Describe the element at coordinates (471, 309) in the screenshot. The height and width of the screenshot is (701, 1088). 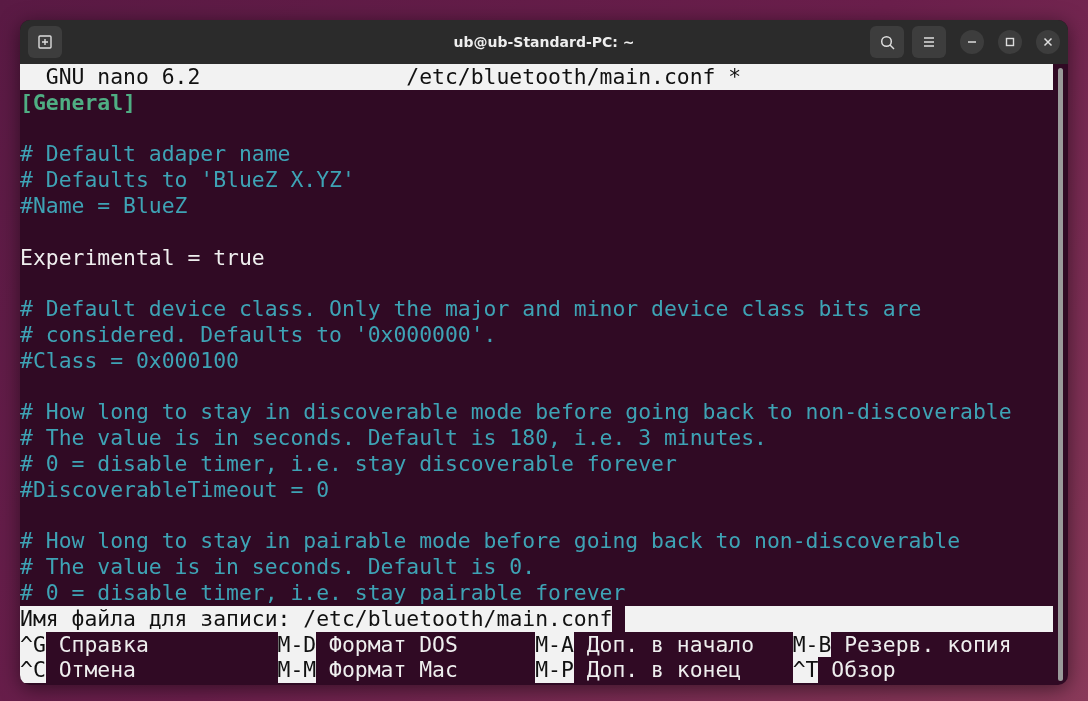
I see `code-line: # Default device class. Only the major and minor device class bits are` at that location.